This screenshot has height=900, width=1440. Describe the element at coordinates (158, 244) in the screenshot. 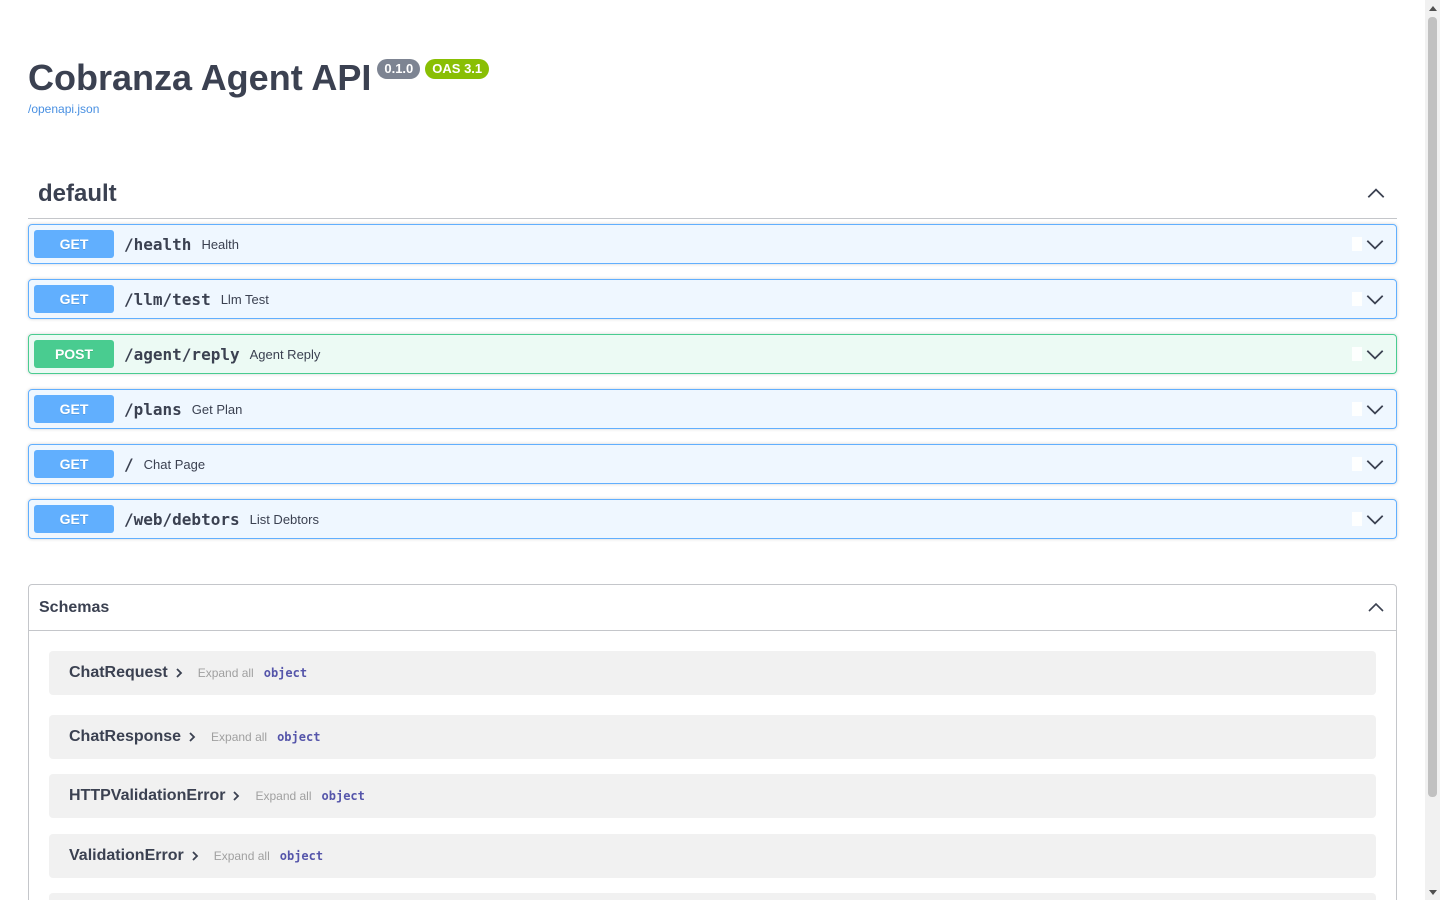

I see `operation-path: /health` at that location.